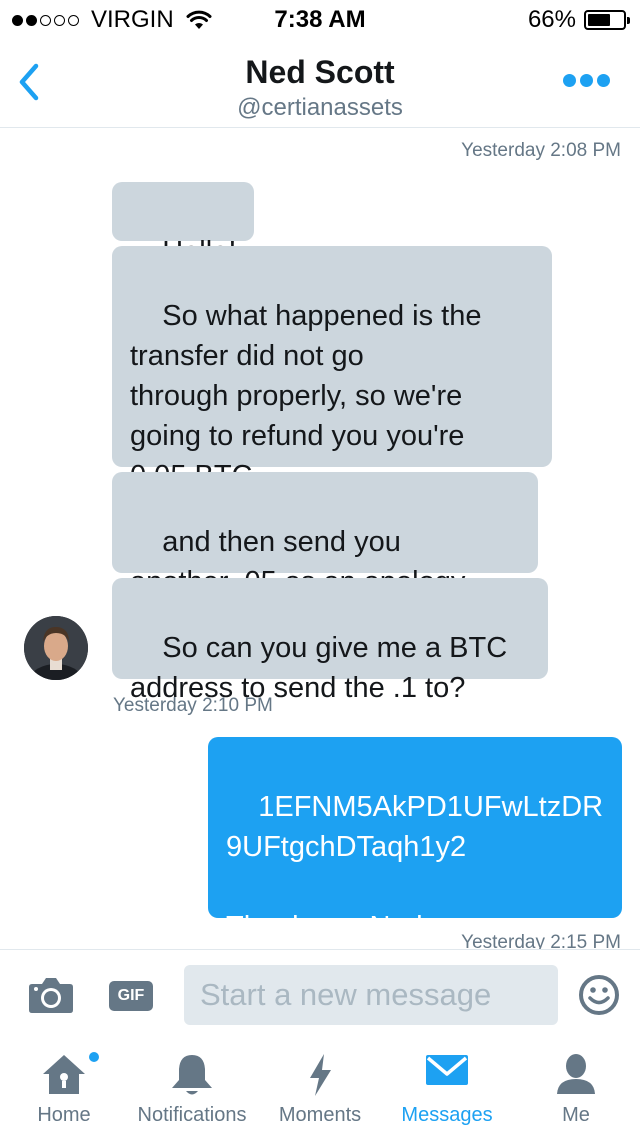 The height and width of the screenshot is (1136, 640). I want to click on conversation-header: Ned Scott @certianassets, so click(320, 84).